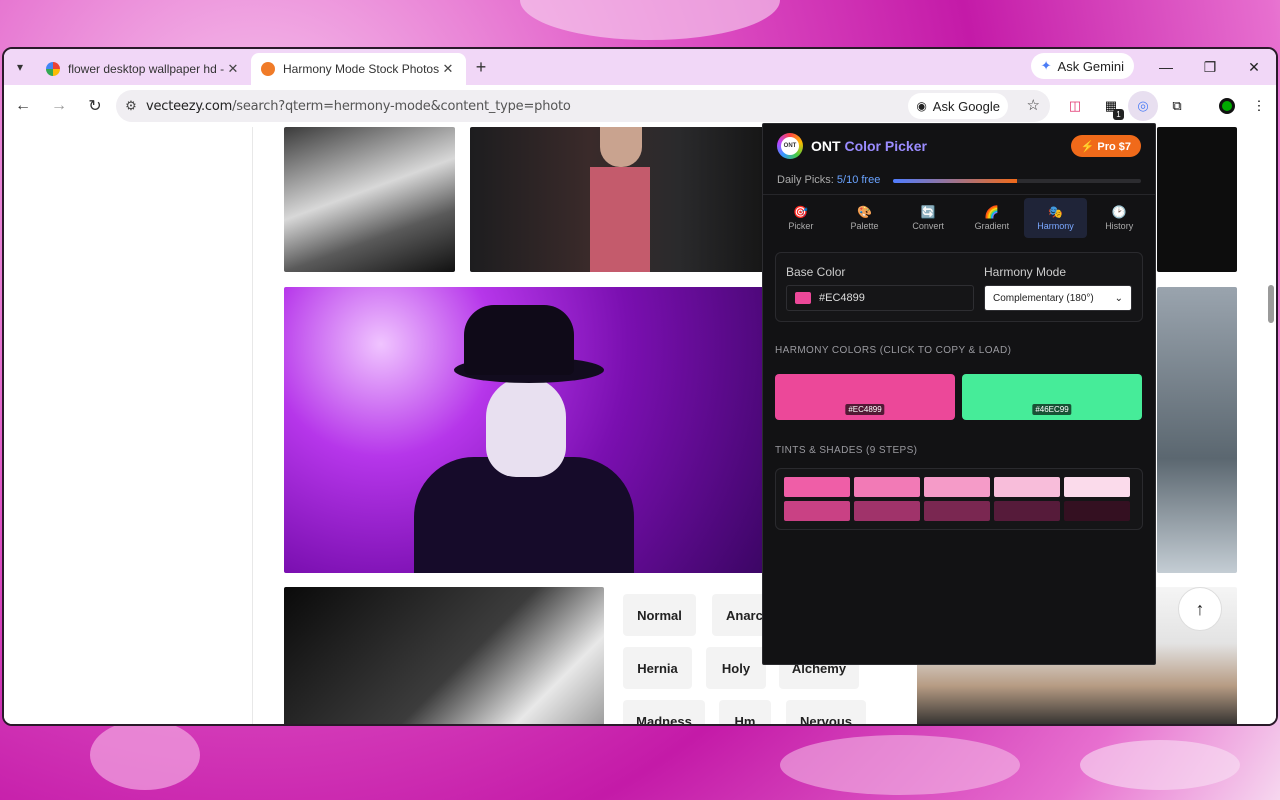 The image size is (1280, 800). Describe the element at coordinates (1105, 146) in the screenshot. I see `pro-upgrade-button: ⚡ Pro $7` at that location.